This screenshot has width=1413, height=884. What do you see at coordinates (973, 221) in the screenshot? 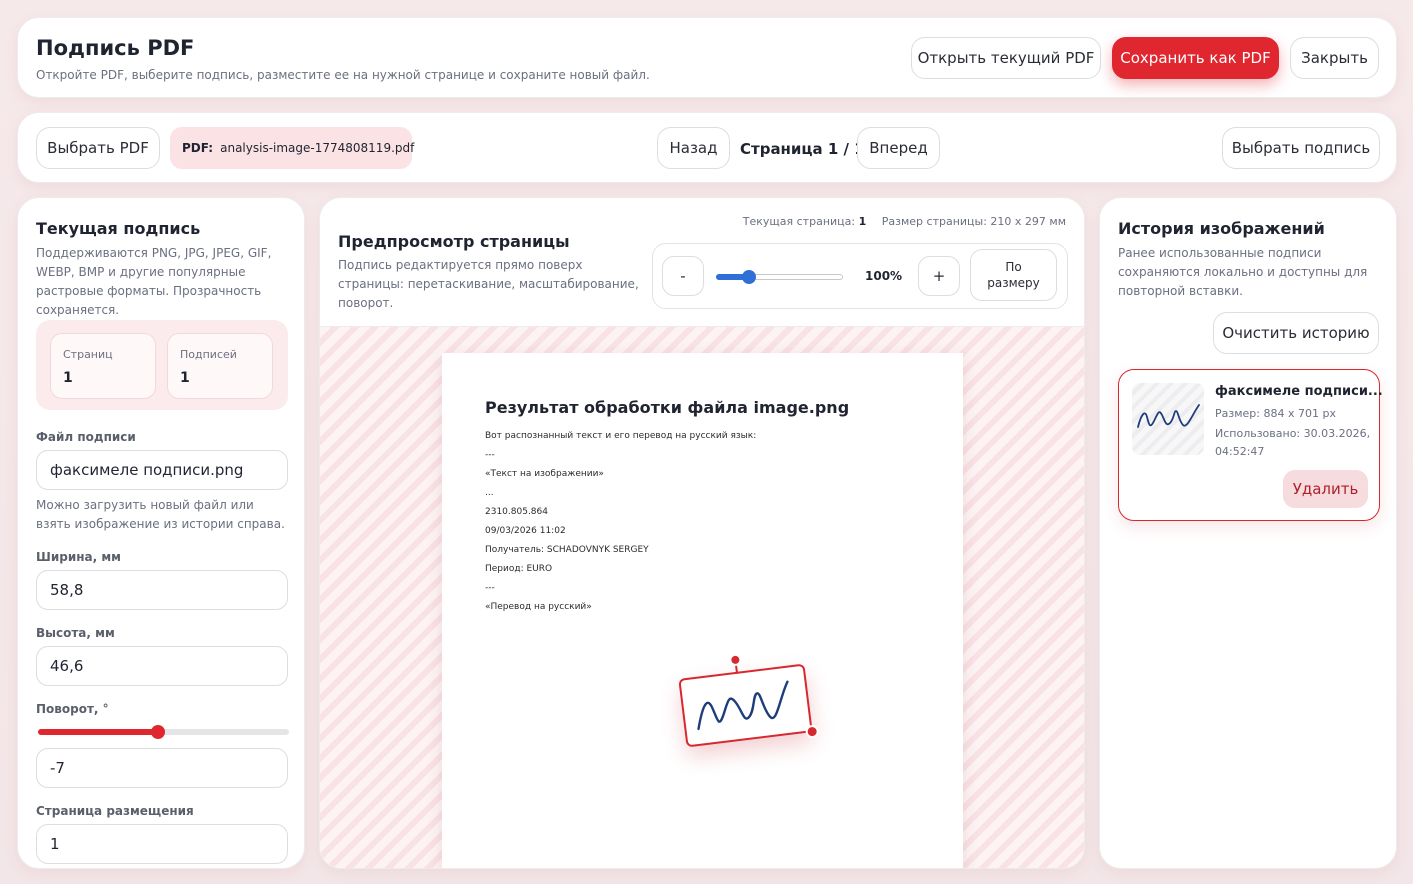
I see `page-size-label: Размер страницы: 210 x 297 мм` at bounding box center [973, 221].